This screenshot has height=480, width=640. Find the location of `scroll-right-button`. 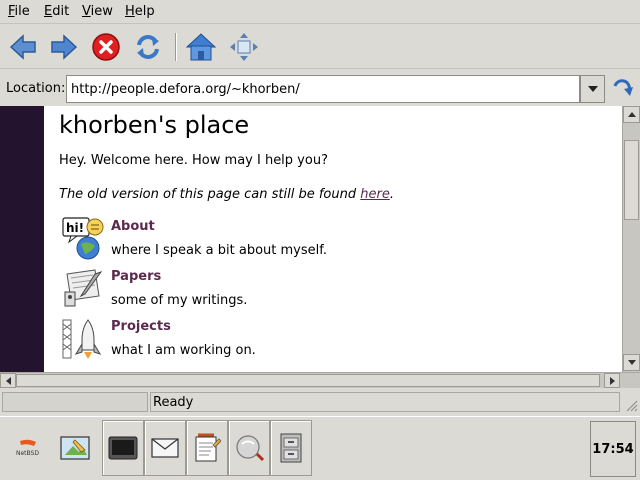

scroll-right-button is located at coordinates (612, 380).